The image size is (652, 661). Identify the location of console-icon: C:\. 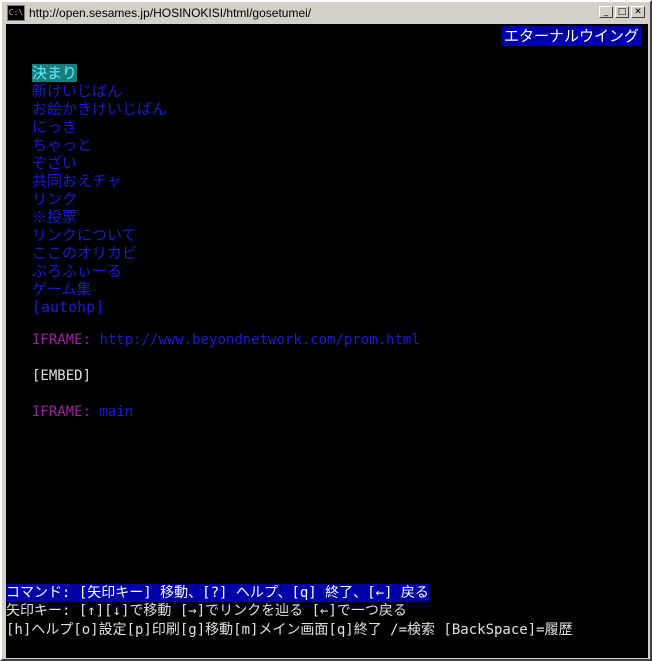
(16, 13).